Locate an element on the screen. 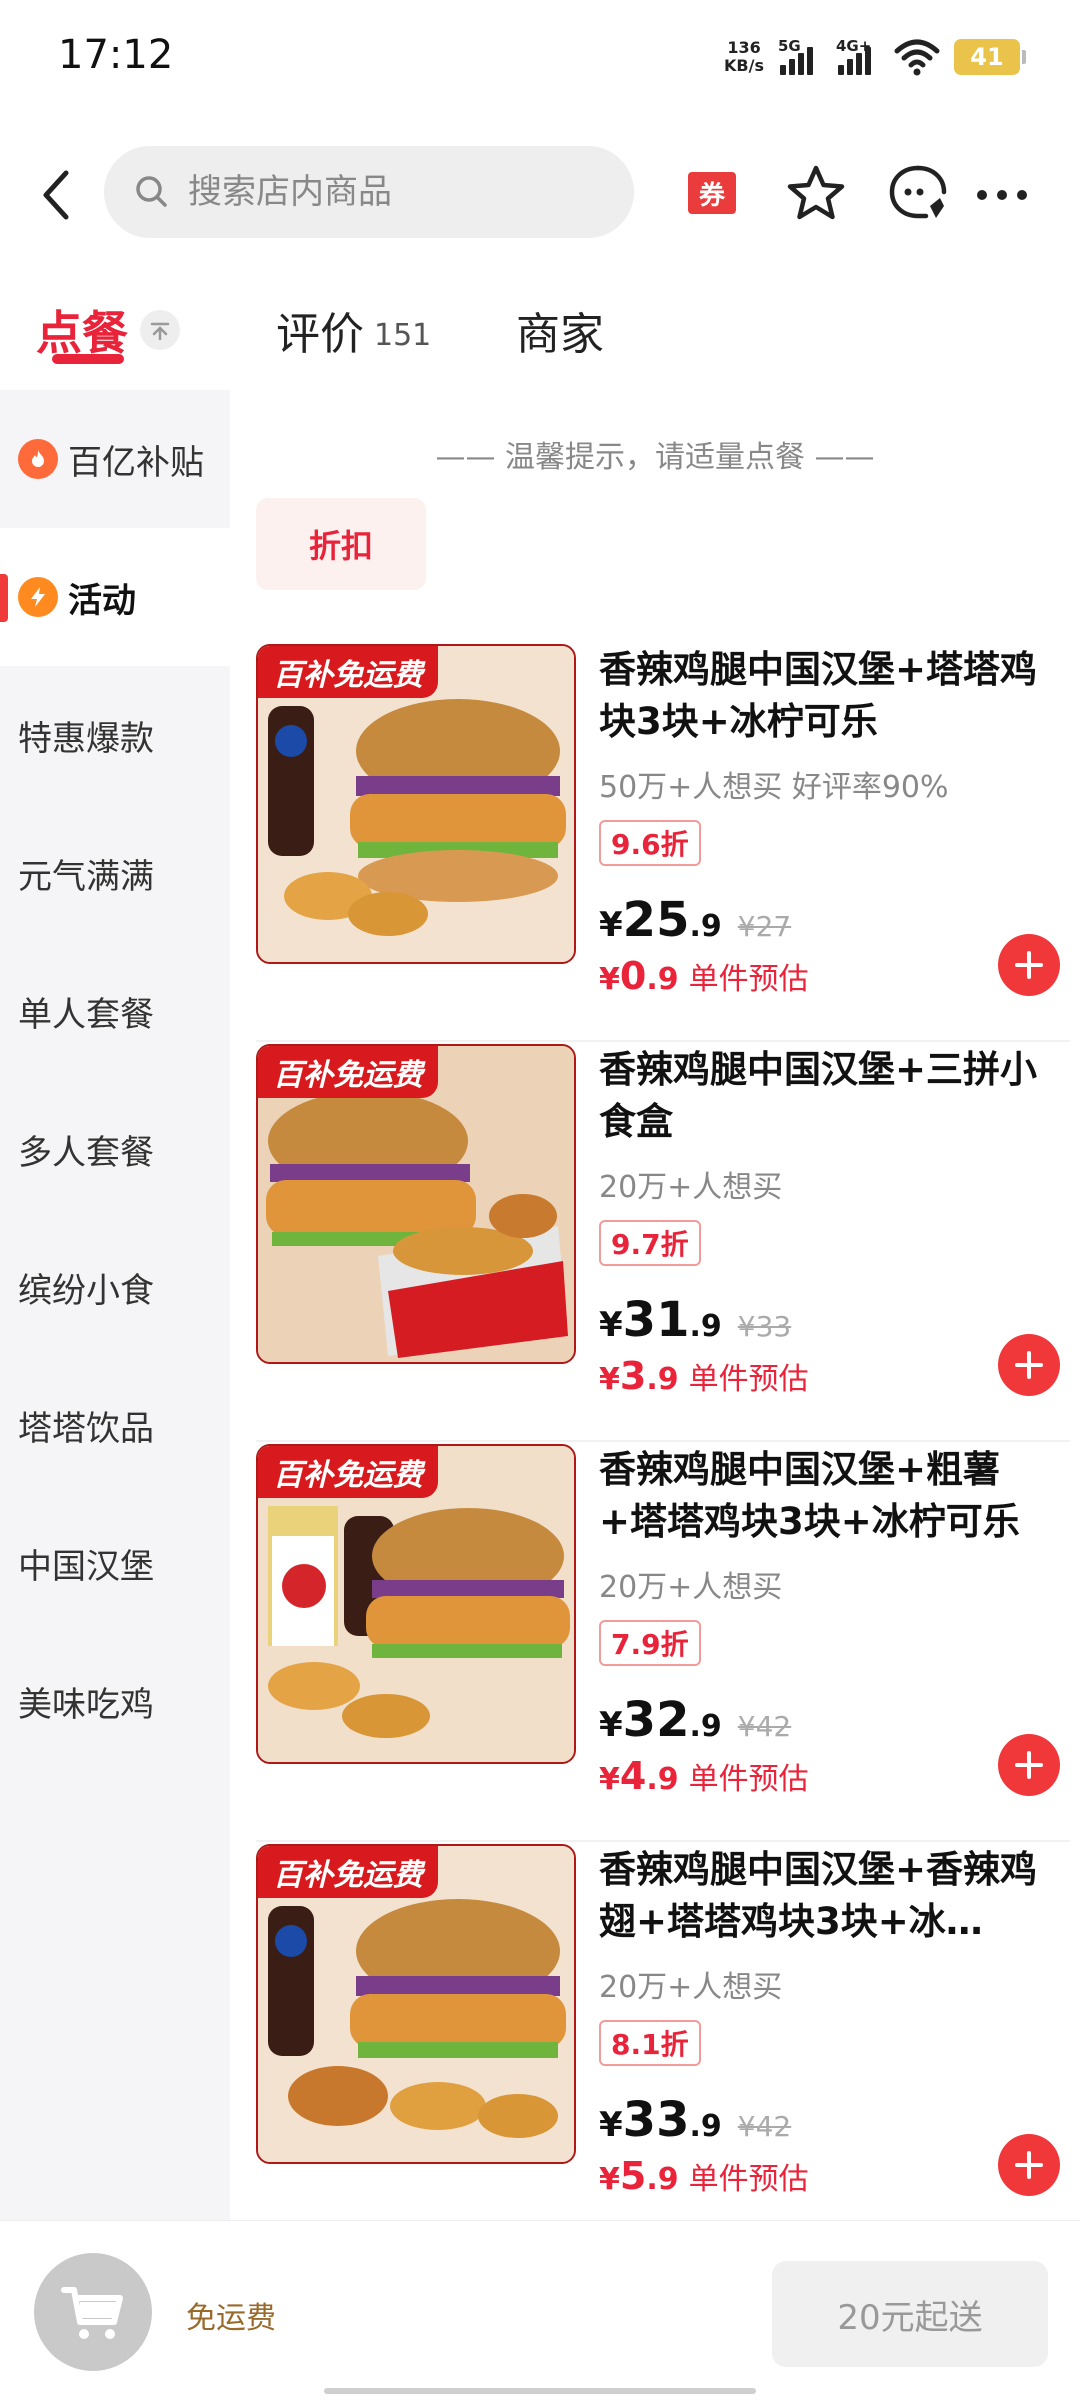 This screenshot has width=1080, height=2400. sidebar-item-snacks: 缤纷小食 is located at coordinates (115, 1287).